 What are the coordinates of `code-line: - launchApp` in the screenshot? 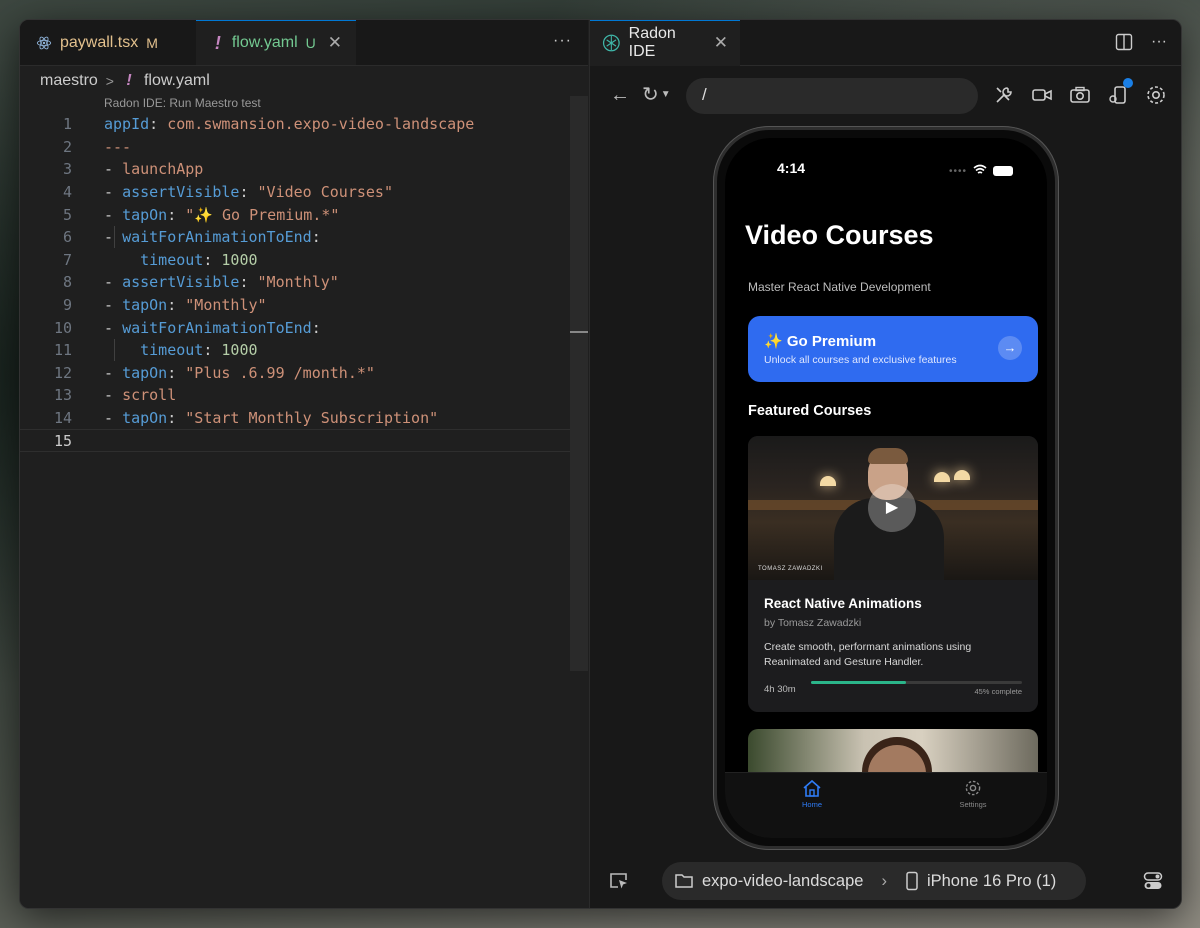 It's located at (154, 169).